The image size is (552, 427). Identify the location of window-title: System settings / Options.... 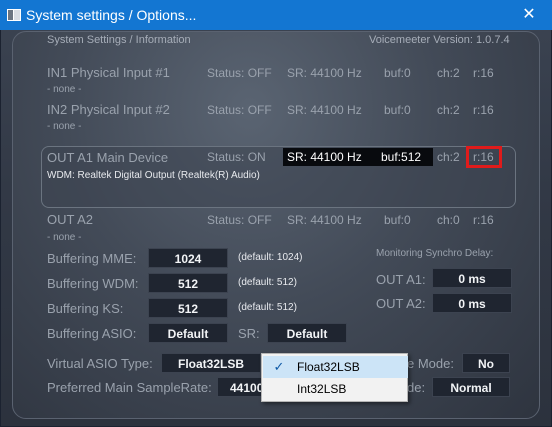
(111, 15).